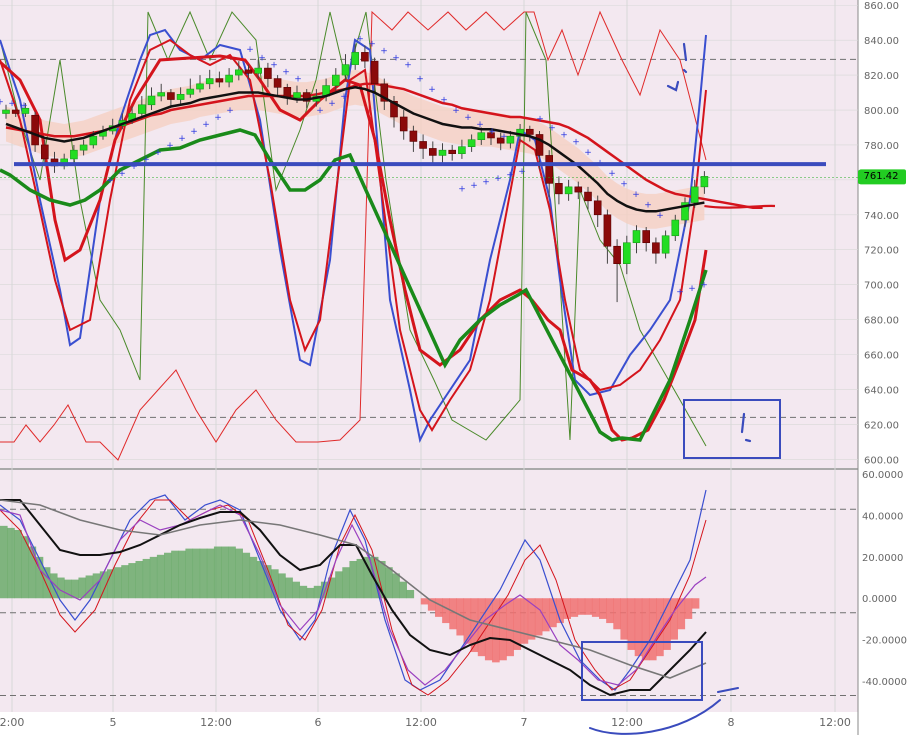  What do you see at coordinates (882, 475) in the screenshot?
I see `osc-tick-label: 60.0000` at bounding box center [882, 475].